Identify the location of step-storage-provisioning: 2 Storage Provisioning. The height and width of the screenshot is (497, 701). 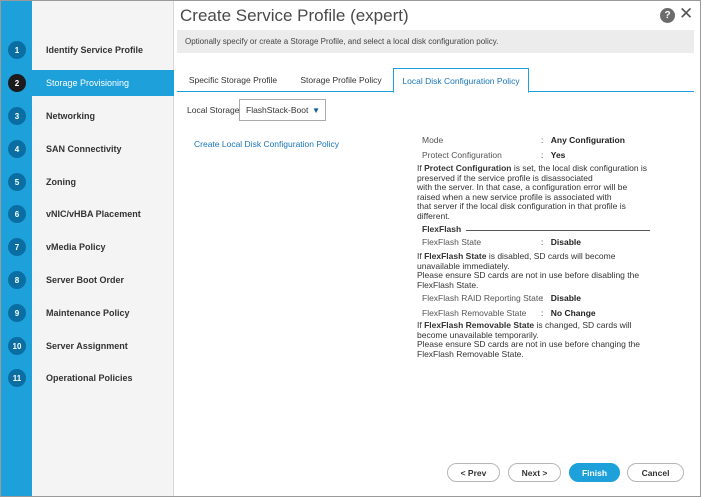
(87, 83).